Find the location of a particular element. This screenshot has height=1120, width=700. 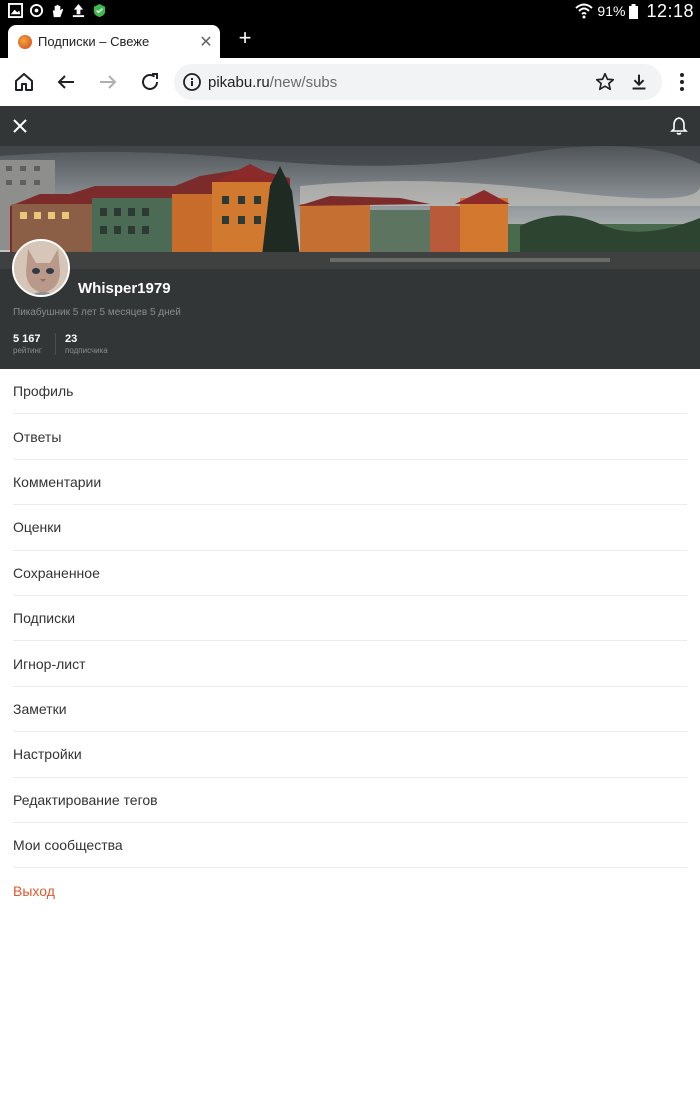

more-menu-icon is located at coordinates (682, 82).